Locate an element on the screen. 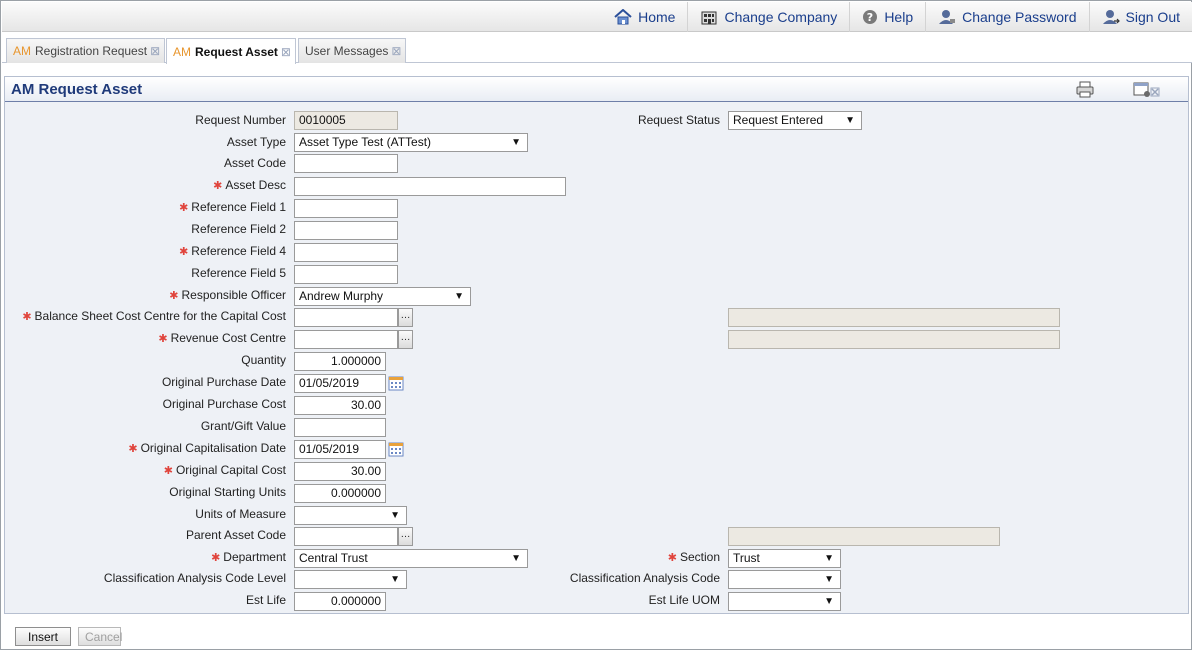 The width and height of the screenshot is (1192, 650). original-capital-cost-label: Original Capital Cost is located at coordinates (230, 470).